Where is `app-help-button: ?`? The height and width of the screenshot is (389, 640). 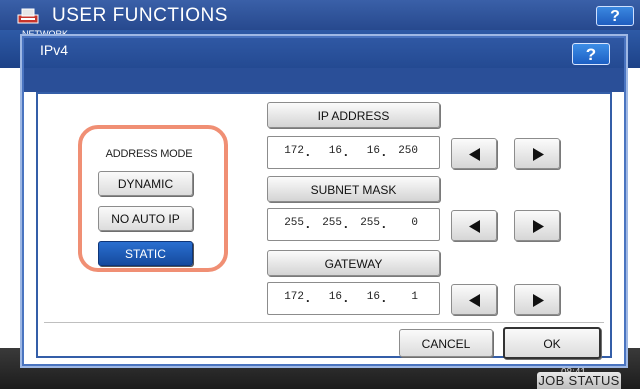 app-help-button: ? is located at coordinates (615, 16).